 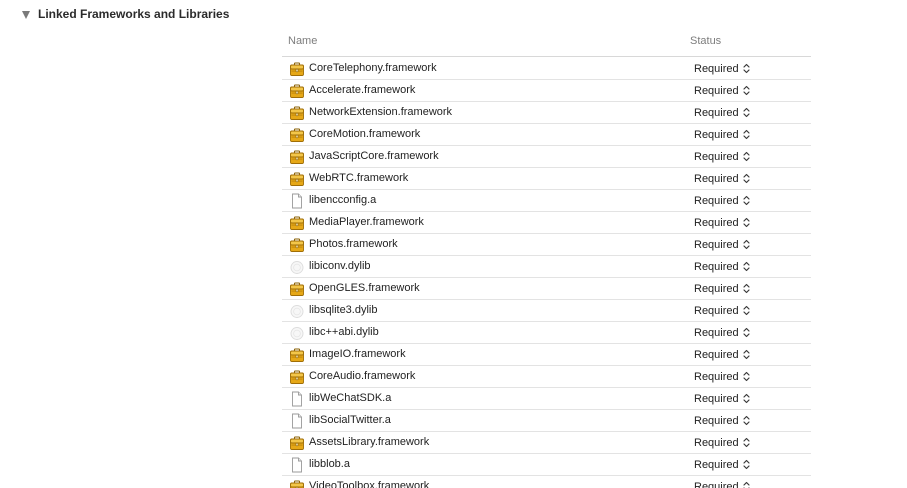 What do you see at coordinates (546, 289) in the screenshot?
I see `table-row: OpenGLES.framework Required` at bounding box center [546, 289].